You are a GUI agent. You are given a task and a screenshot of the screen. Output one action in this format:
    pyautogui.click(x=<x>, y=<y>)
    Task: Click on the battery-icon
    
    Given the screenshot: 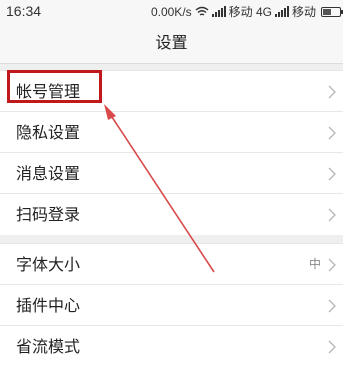 What is the action you would take?
    pyautogui.click(x=332, y=11)
    